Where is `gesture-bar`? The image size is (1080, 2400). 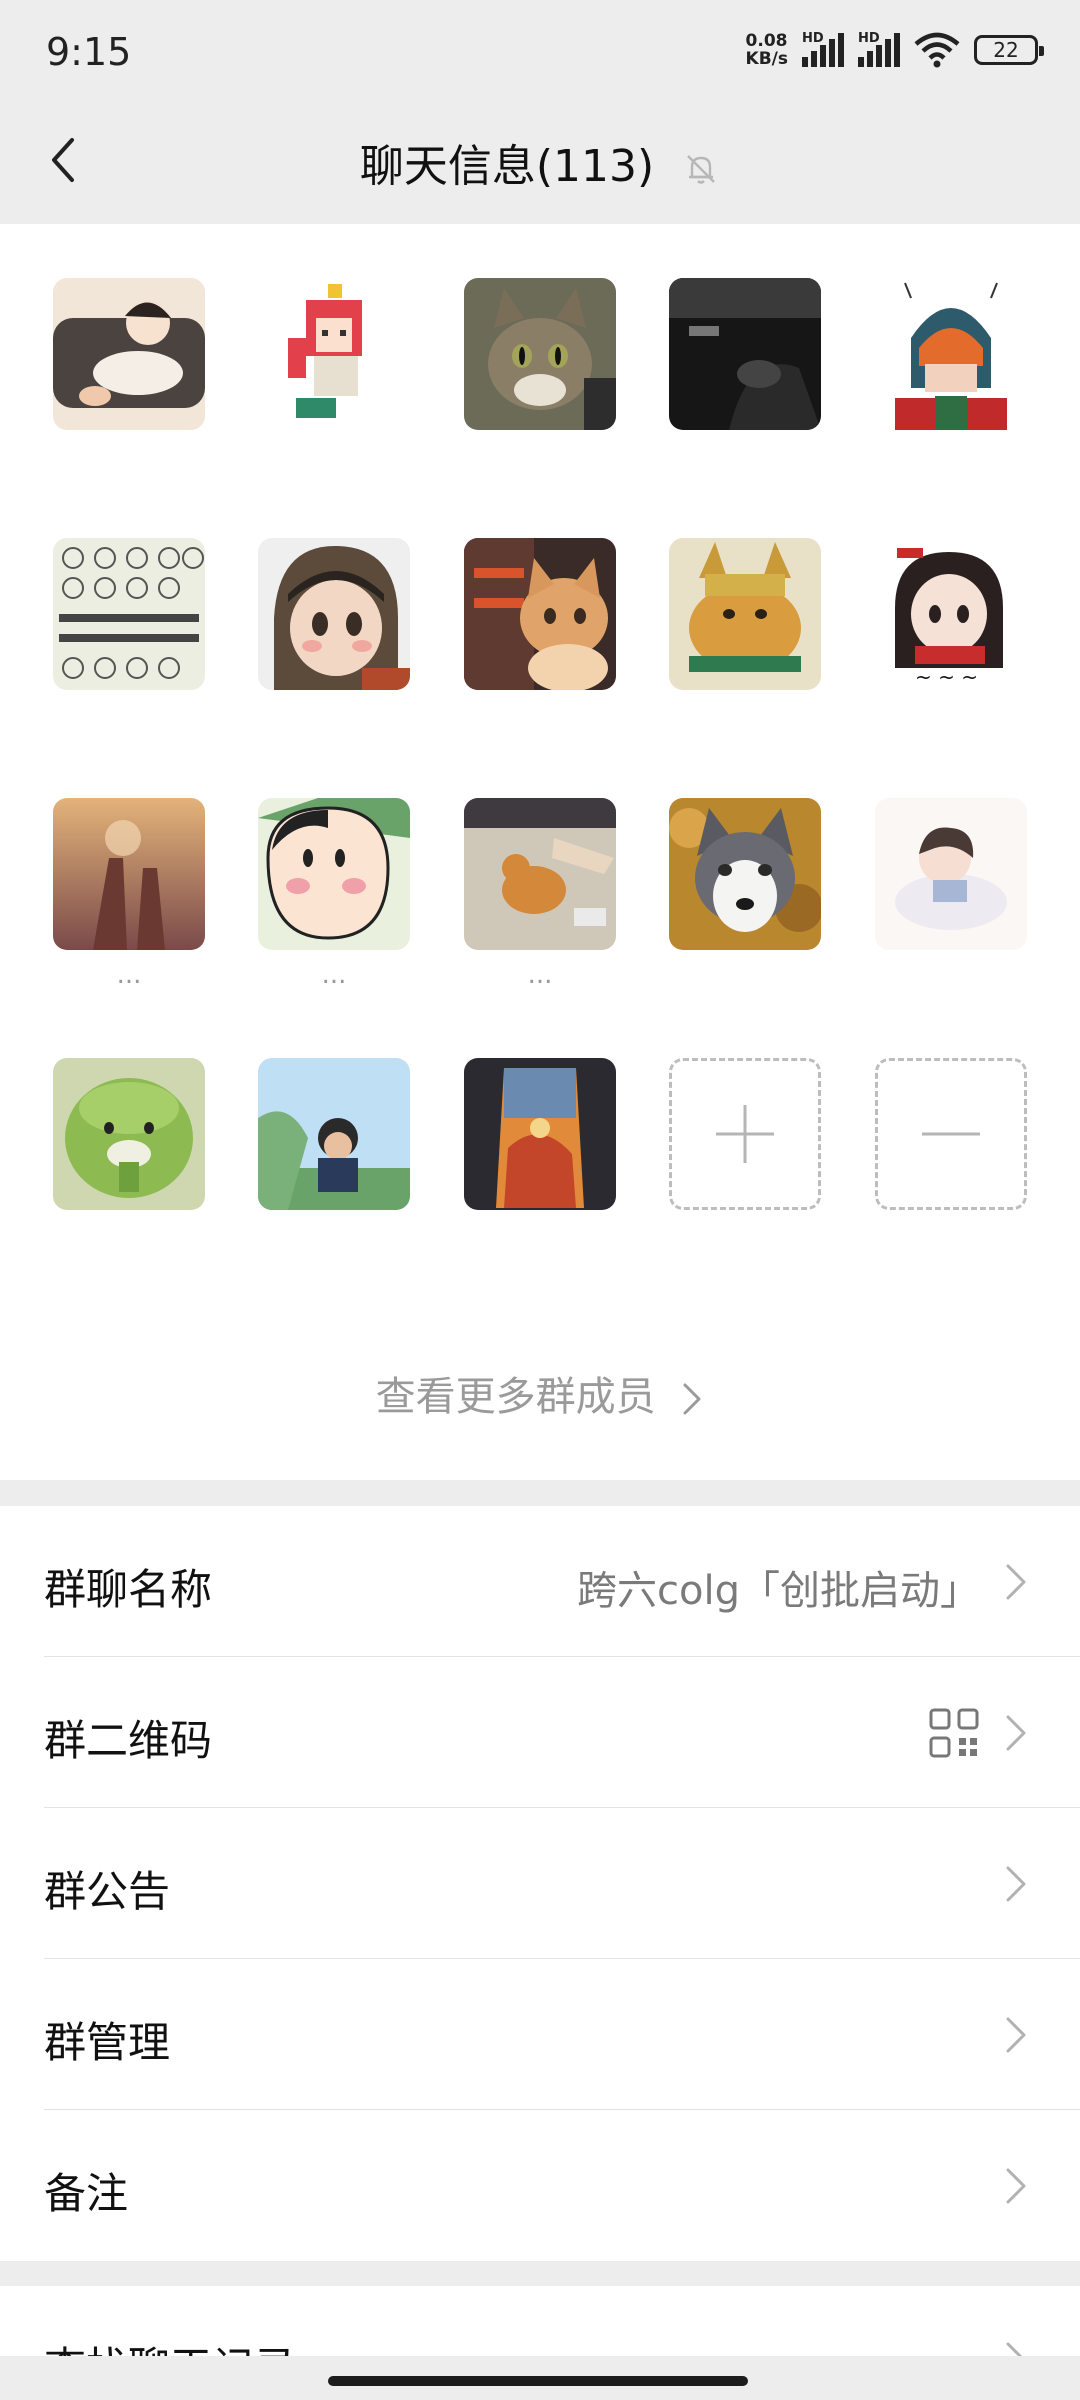 gesture-bar is located at coordinates (540, 2378).